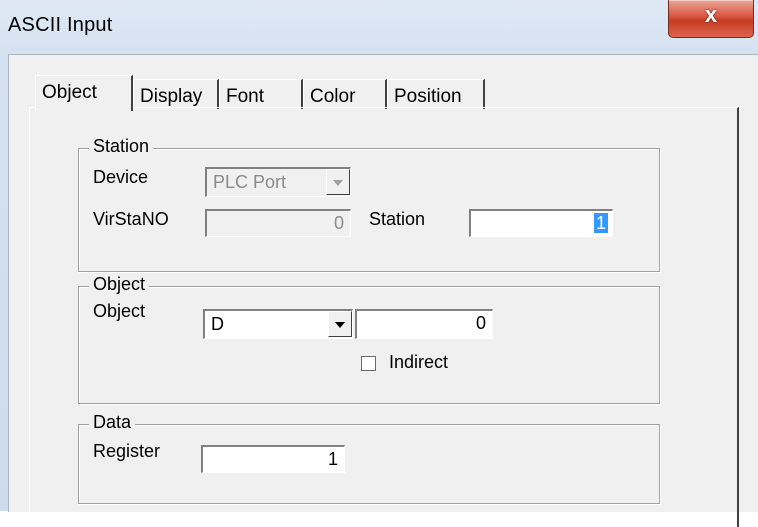 This screenshot has width=758, height=527. Describe the element at coordinates (332, 459) in the screenshot. I see `register-value: 1` at that location.